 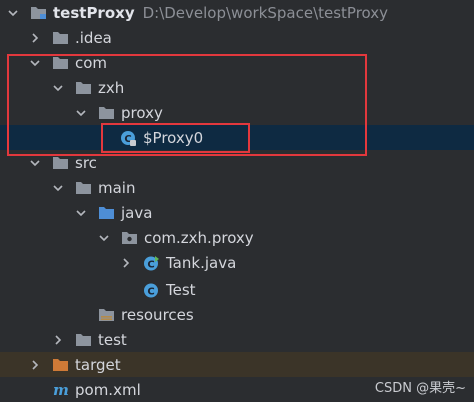 I want to click on tree-row-idea: .idea, so click(x=237, y=37).